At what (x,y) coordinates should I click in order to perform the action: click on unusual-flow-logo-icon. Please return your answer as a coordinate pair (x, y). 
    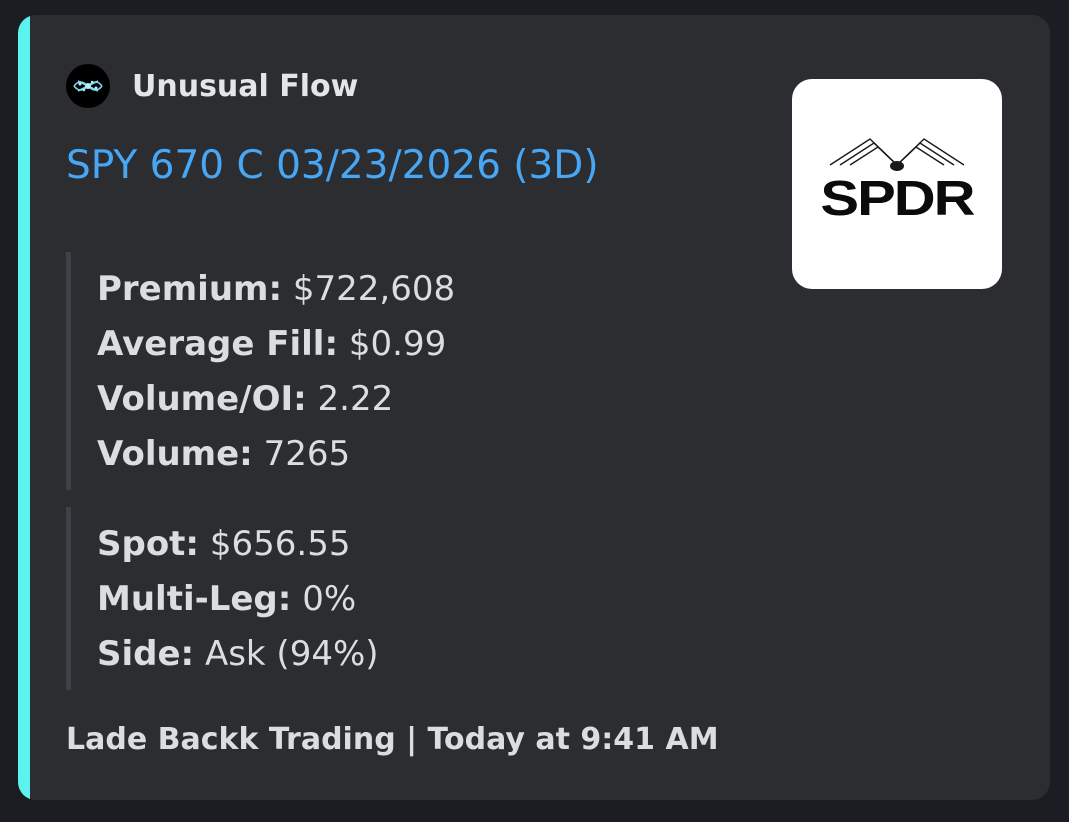
    Looking at the image, I should click on (88, 86).